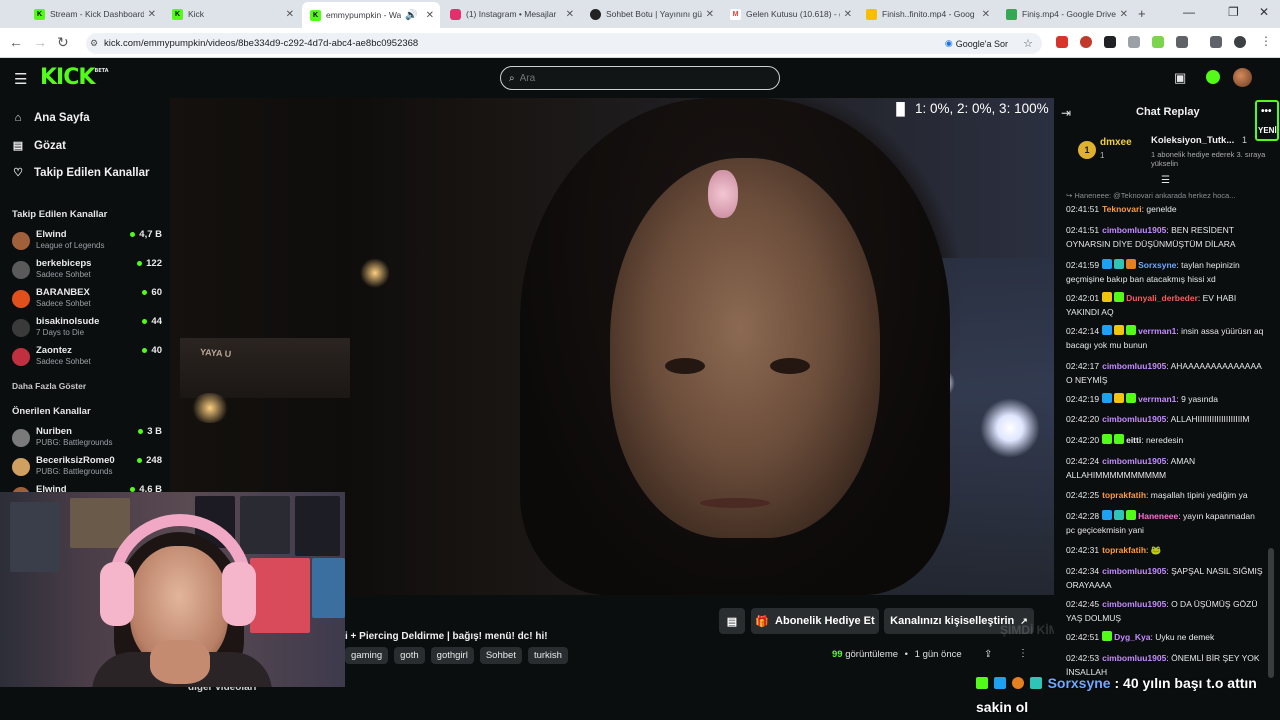  I want to click on search-box: ⌕, so click(640, 78).